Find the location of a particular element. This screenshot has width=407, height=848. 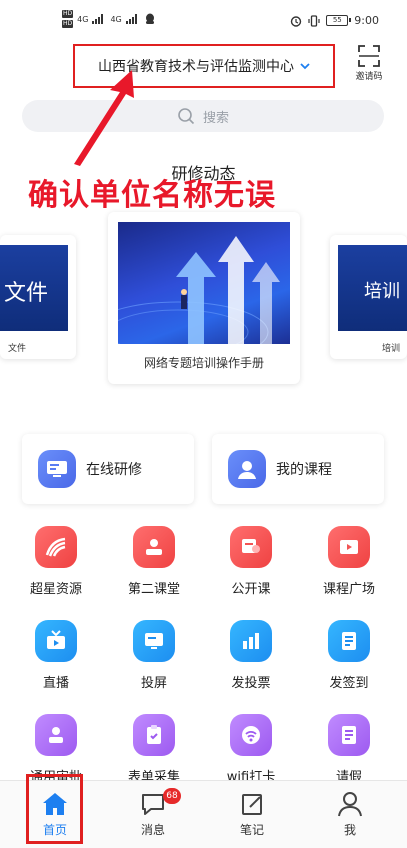

grid-label: 第二课堂 is located at coordinates (153, 589).